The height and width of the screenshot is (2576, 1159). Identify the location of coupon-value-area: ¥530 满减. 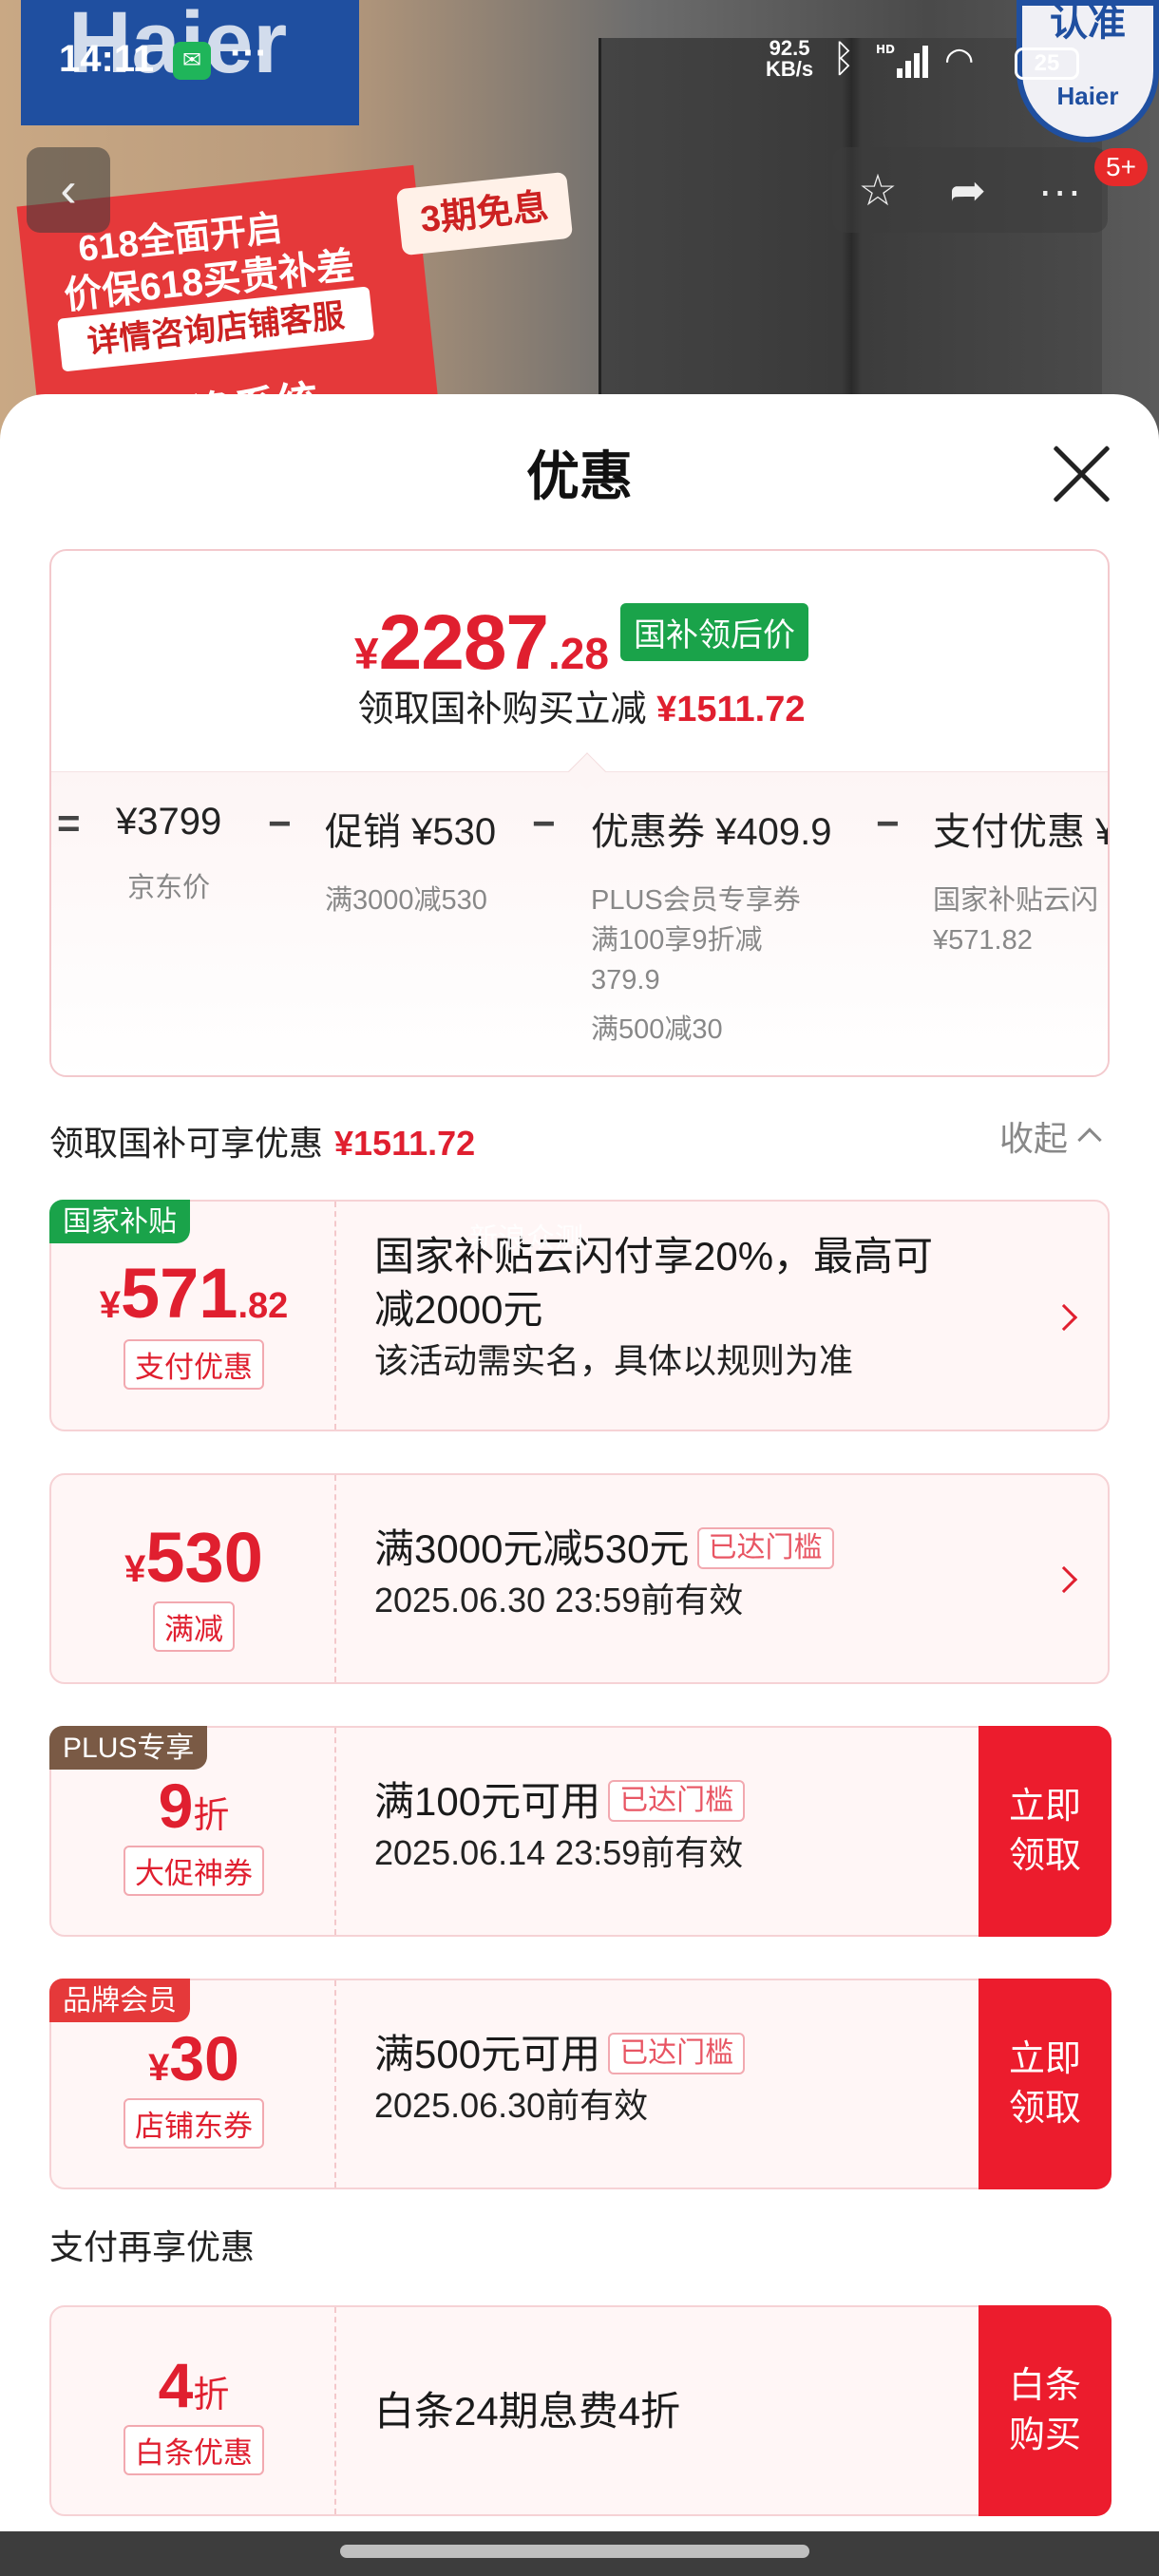
(193, 1578).